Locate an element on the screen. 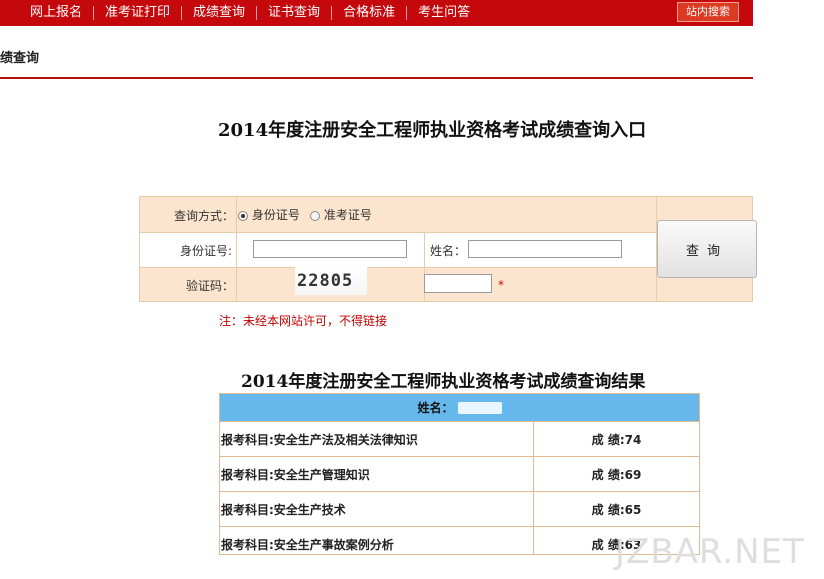 The image size is (824, 579). subject-cell: 报考科目:安全生产管理知识 is located at coordinates (377, 474).